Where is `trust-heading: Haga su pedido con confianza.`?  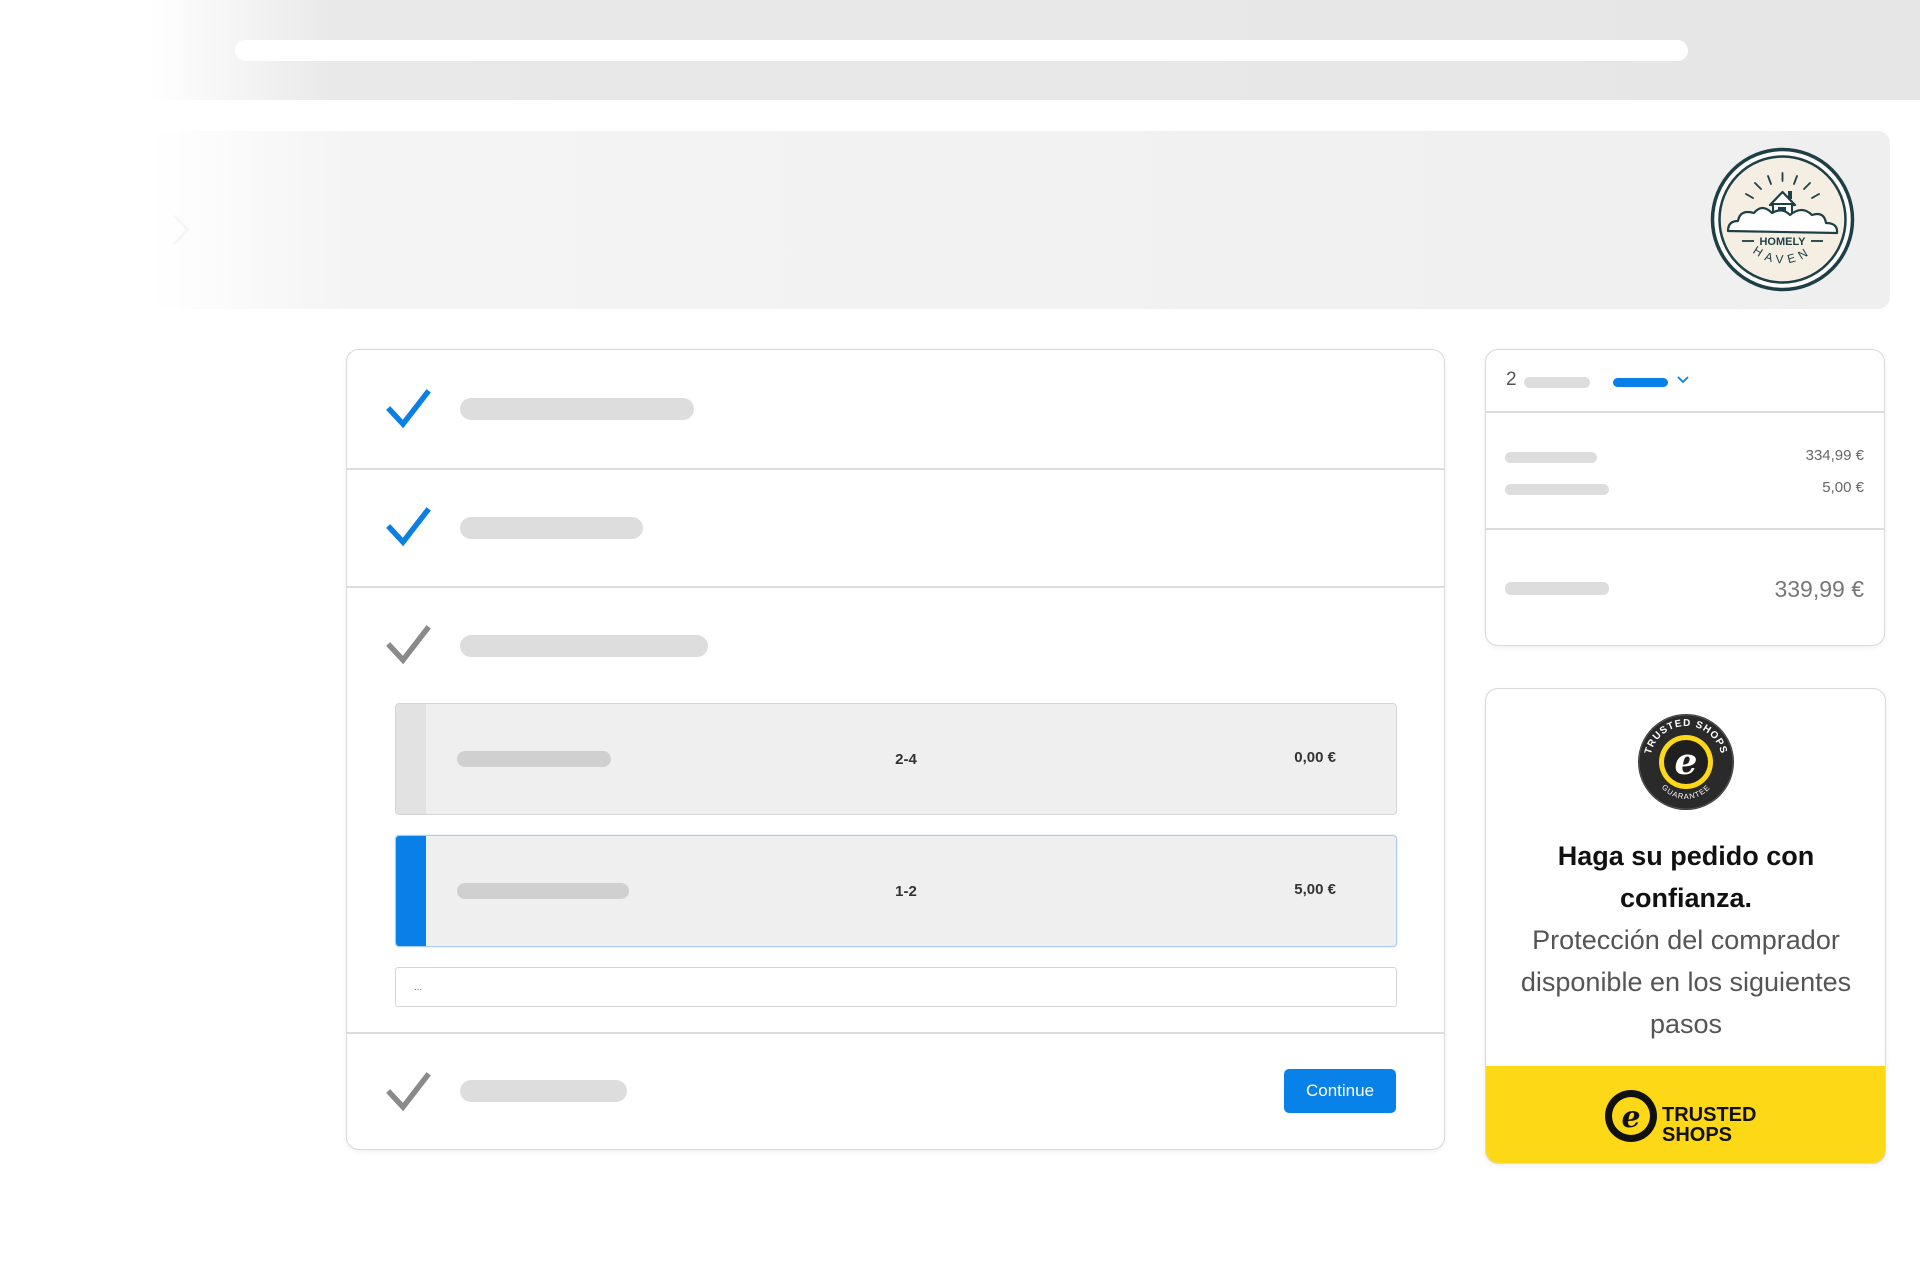 trust-heading: Haga su pedido con confianza. is located at coordinates (1686, 877).